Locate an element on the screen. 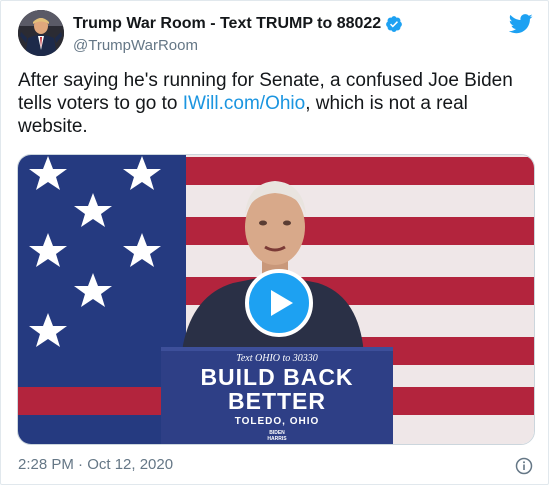 The width and height of the screenshot is (549, 485). tweet-link: IWill.com/Ohio is located at coordinates (244, 103).